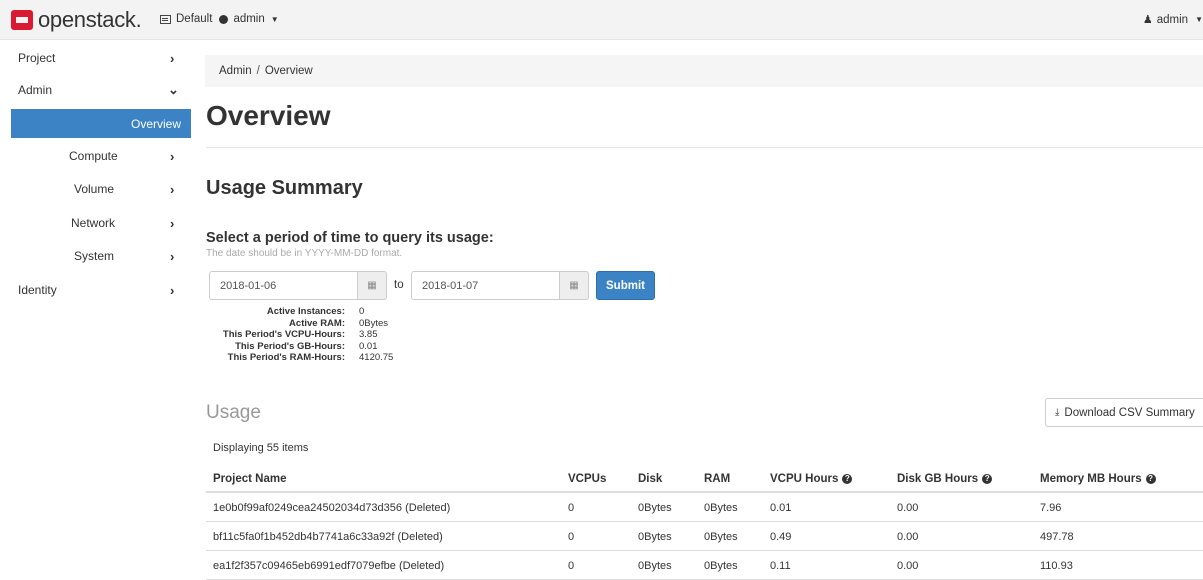 Image resolution: width=1203 pixels, height=580 pixels. Describe the element at coordinates (90, 19) in the screenshot. I see `logo-text: openstack.` at that location.